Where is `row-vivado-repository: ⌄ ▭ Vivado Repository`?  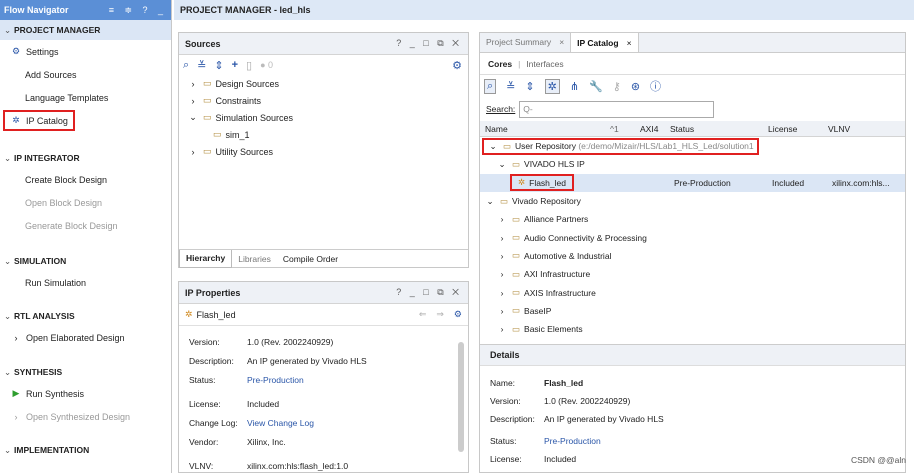 row-vivado-repository: ⌄ ▭ Vivado Repository is located at coordinates (692, 201).